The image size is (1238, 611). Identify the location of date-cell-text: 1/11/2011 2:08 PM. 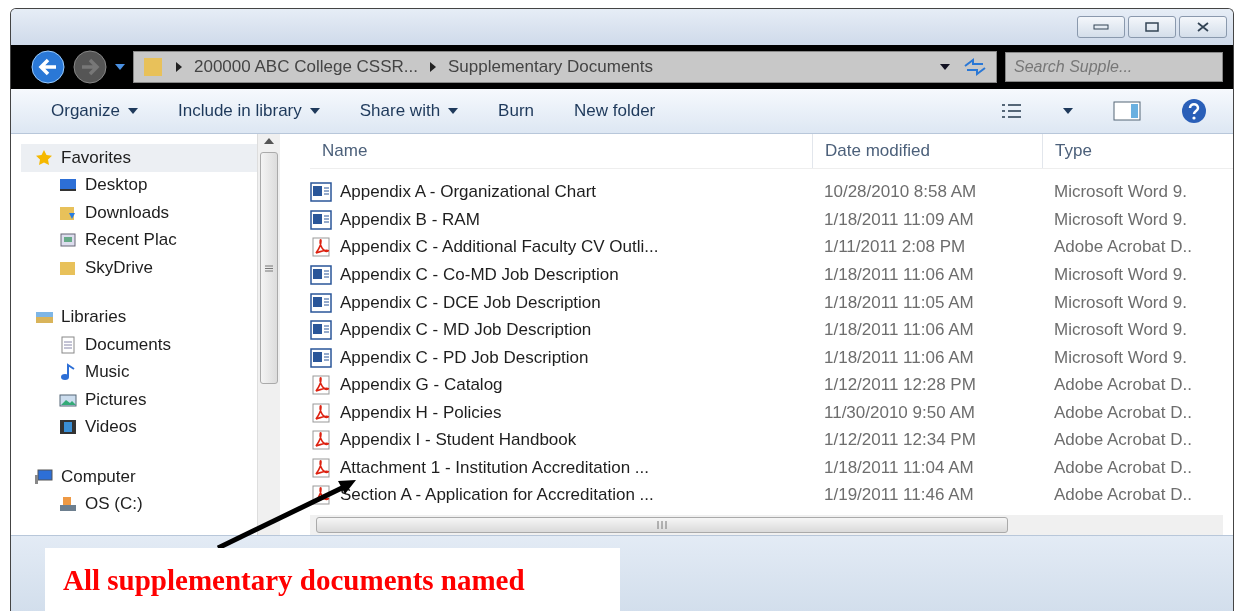
(895, 247).